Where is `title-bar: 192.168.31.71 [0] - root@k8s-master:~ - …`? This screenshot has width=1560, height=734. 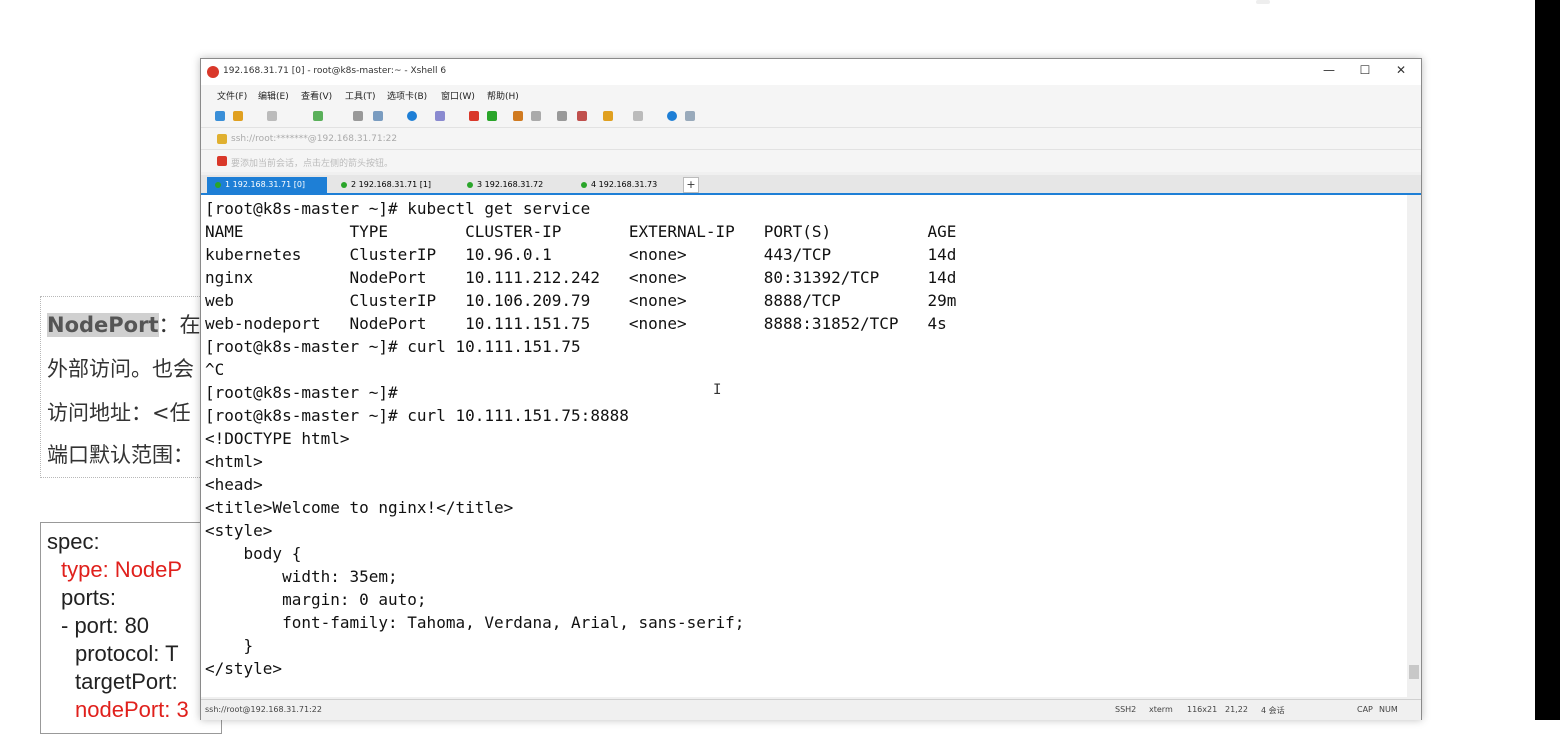
title-bar: 192.168.31.71 [0] - root@k8s-master:~ - … is located at coordinates (811, 72).